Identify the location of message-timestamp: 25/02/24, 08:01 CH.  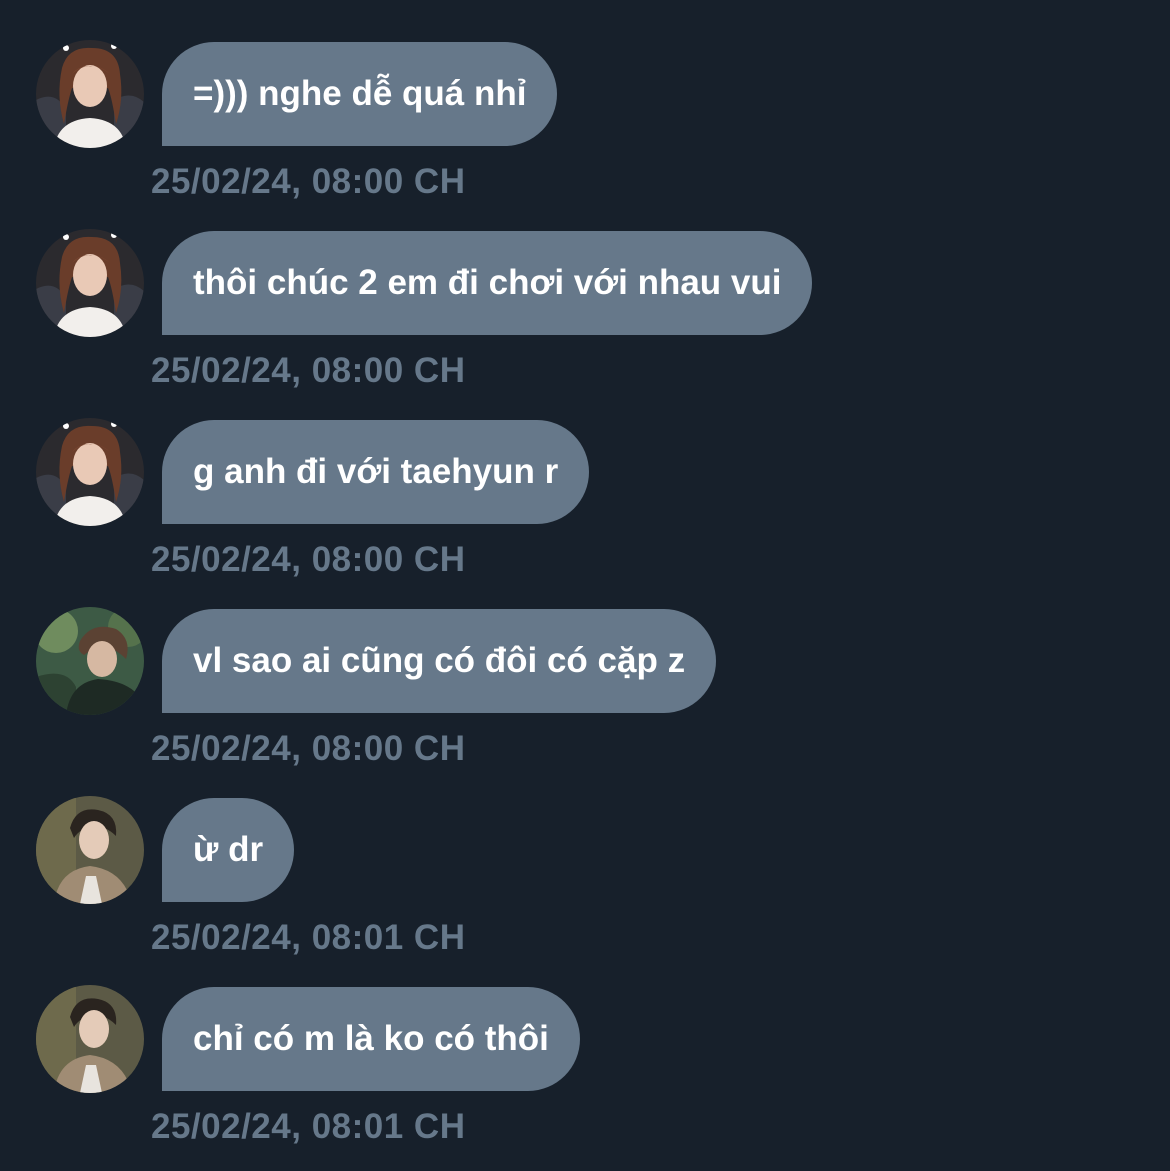
(308, 1126).